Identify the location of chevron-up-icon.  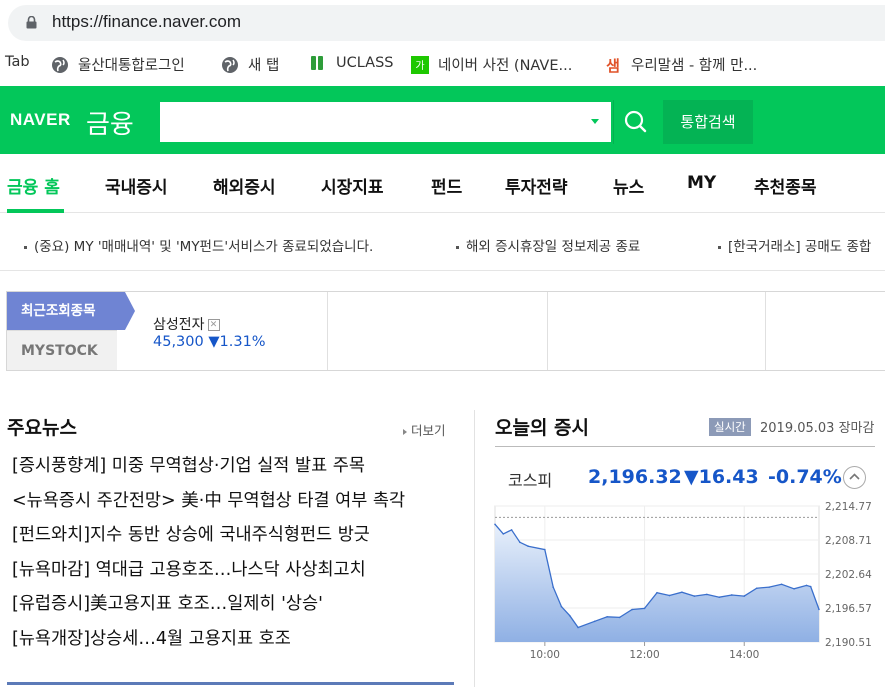
(854, 476).